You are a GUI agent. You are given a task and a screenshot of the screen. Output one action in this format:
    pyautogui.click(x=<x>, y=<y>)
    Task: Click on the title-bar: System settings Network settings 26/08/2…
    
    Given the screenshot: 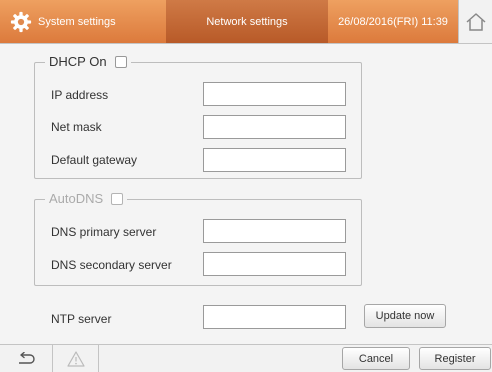 What is the action you would take?
    pyautogui.click(x=246, y=22)
    